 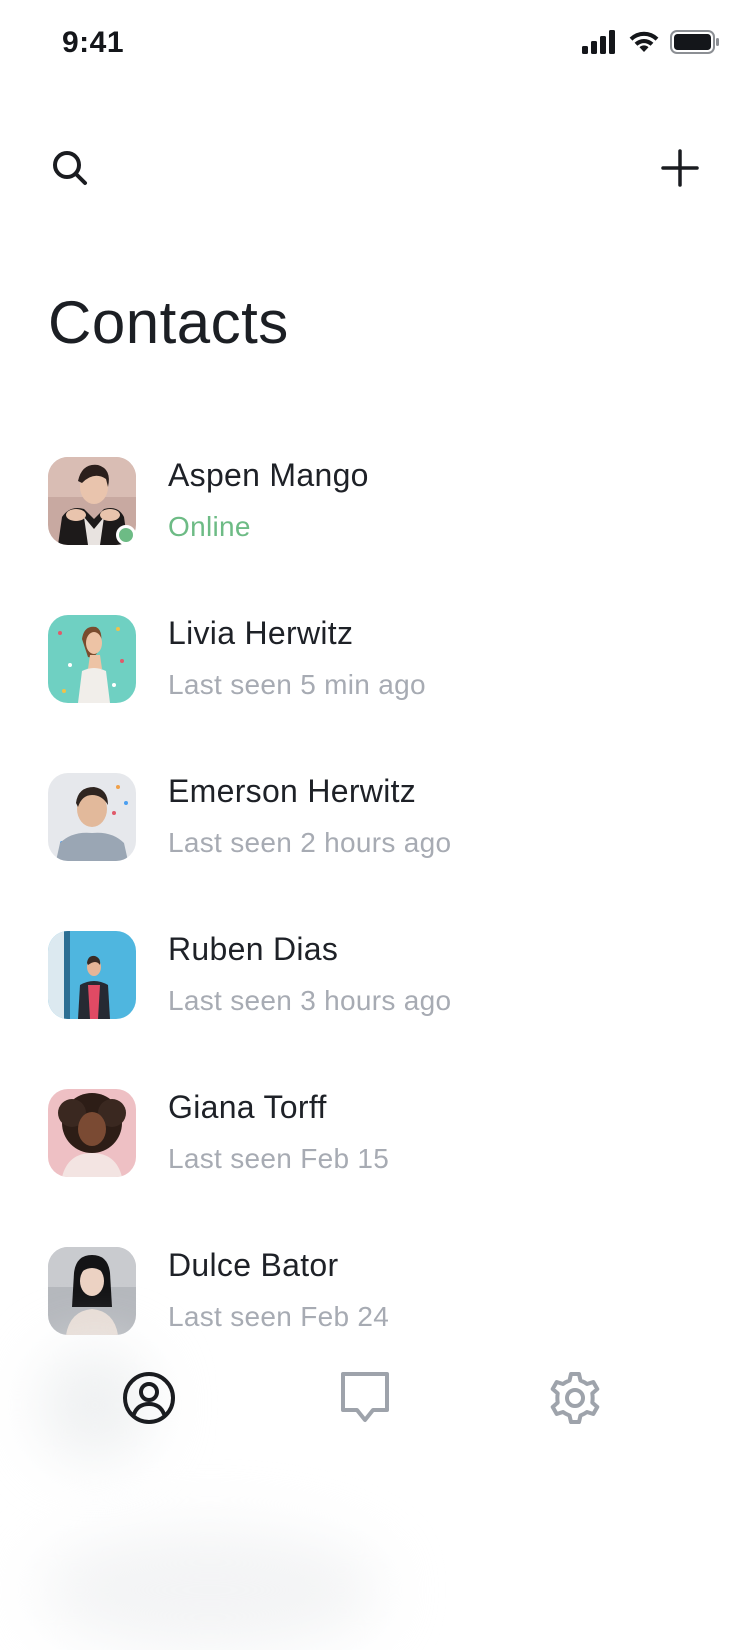 I want to click on page-title: Contacts, so click(x=168, y=322).